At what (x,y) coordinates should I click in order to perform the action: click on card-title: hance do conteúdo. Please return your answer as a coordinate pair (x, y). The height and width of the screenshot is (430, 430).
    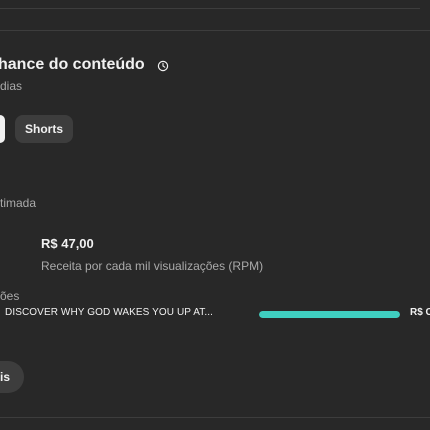
    Looking at the image, I should click on (72, 64).